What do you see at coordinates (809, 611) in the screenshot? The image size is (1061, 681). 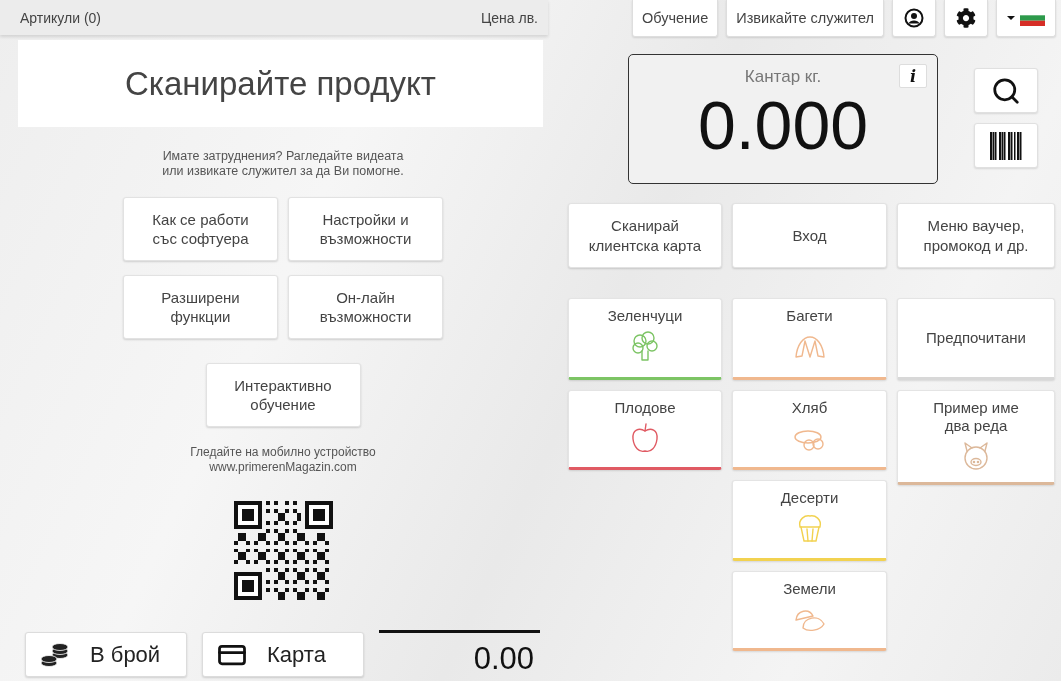 I see `category-tile: Земели` at bounding box center [809, 611].